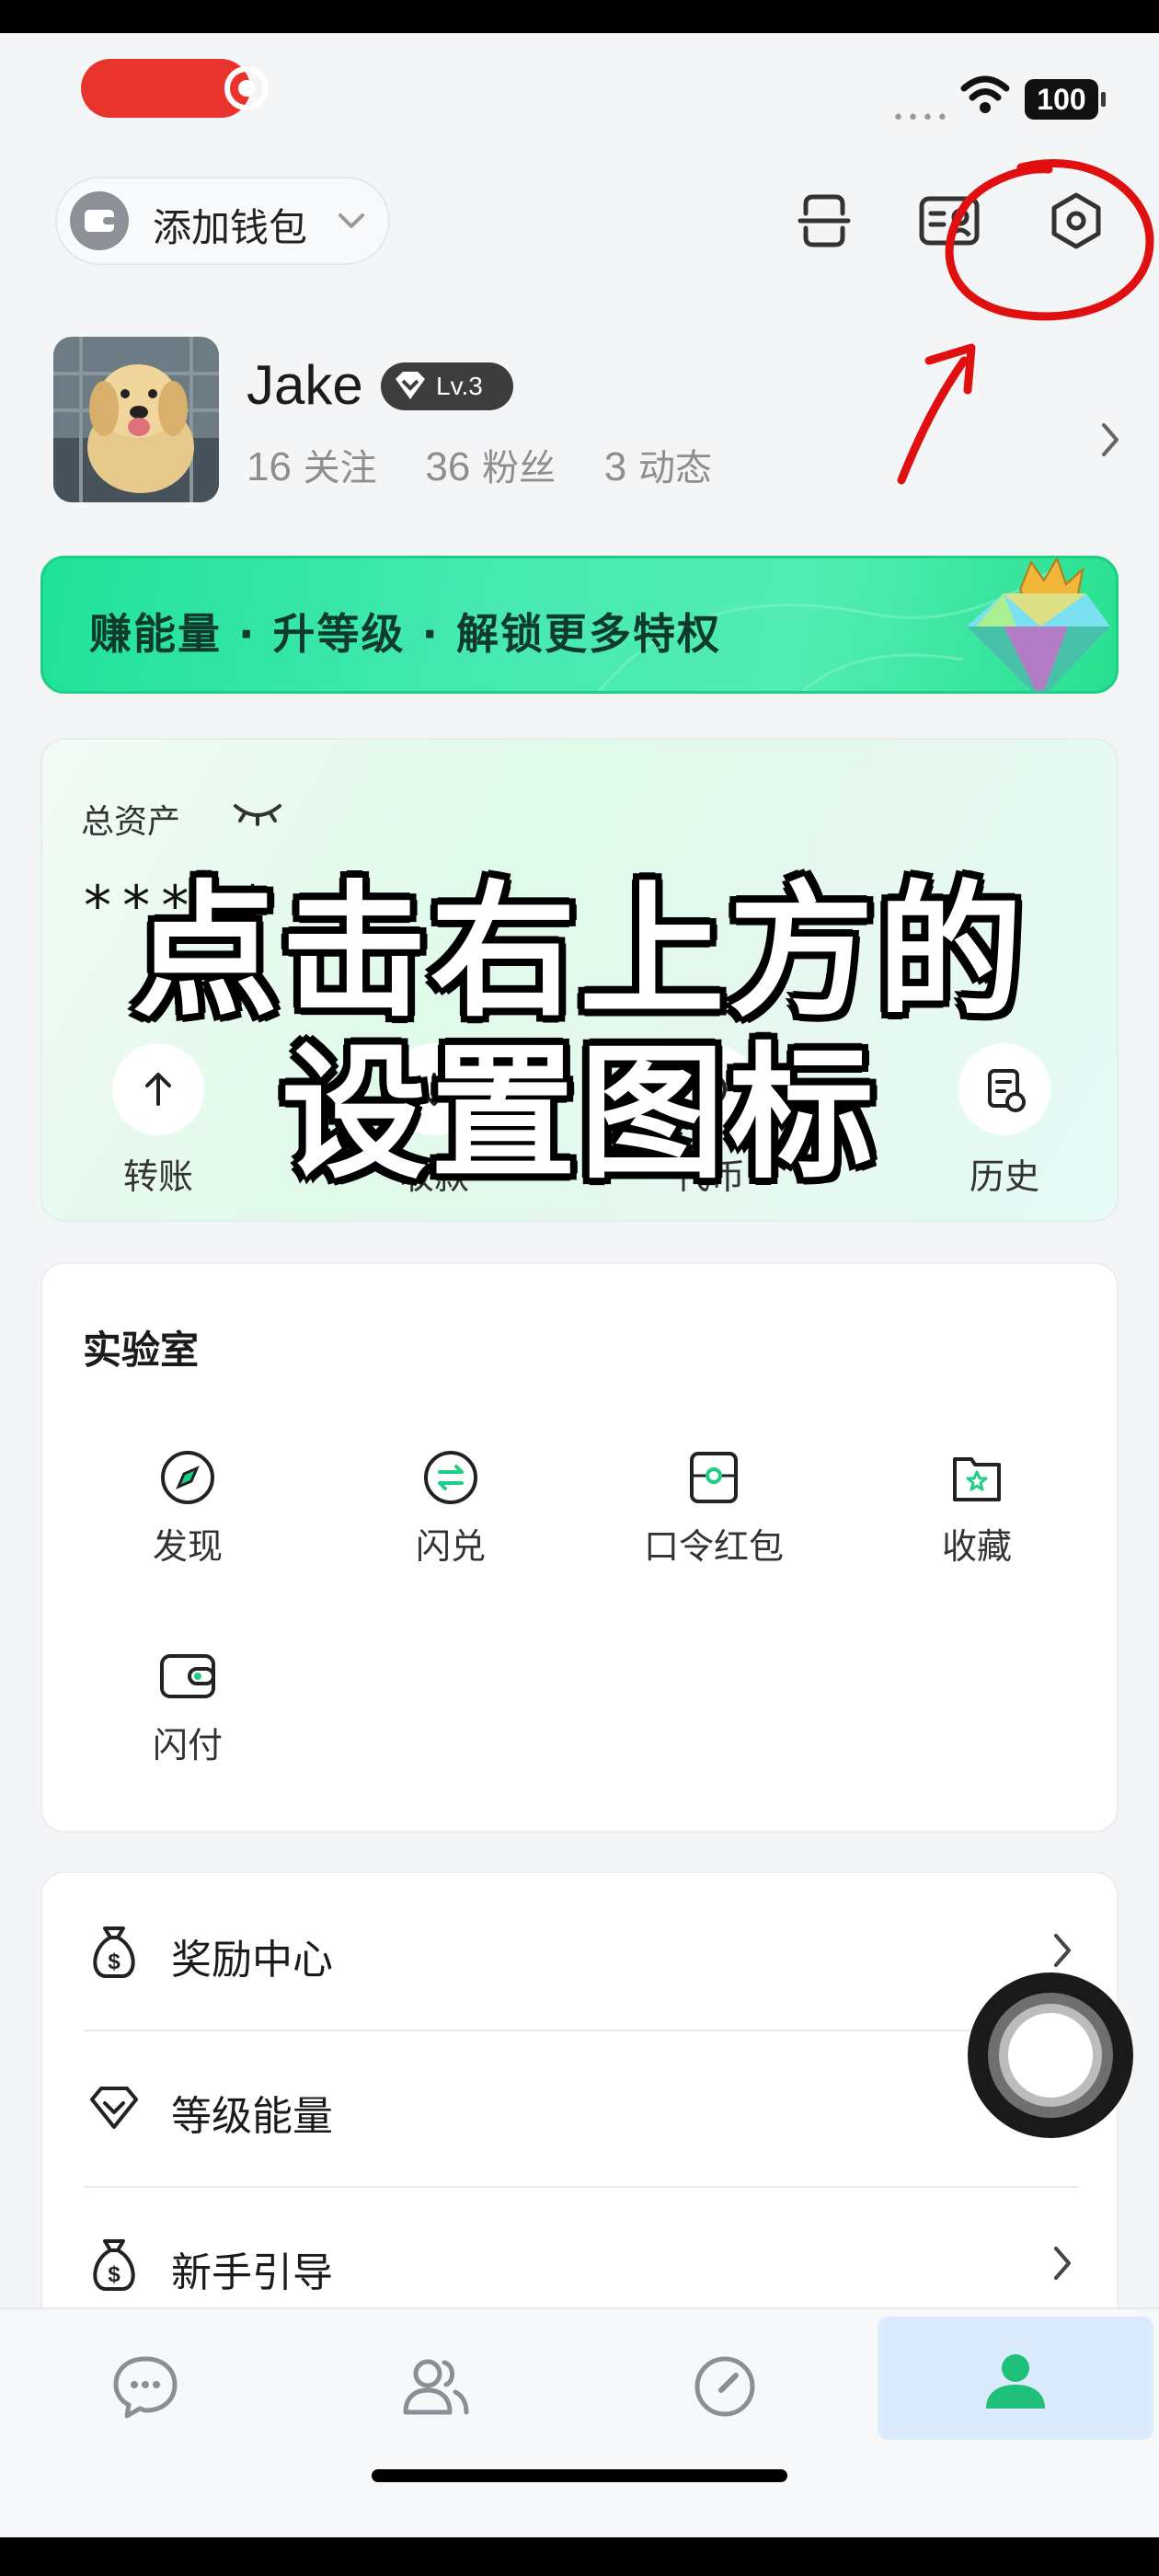 The width and height of the screenshot is (1159, 2576). I want to click on wifi-icon, so click(985, 94).